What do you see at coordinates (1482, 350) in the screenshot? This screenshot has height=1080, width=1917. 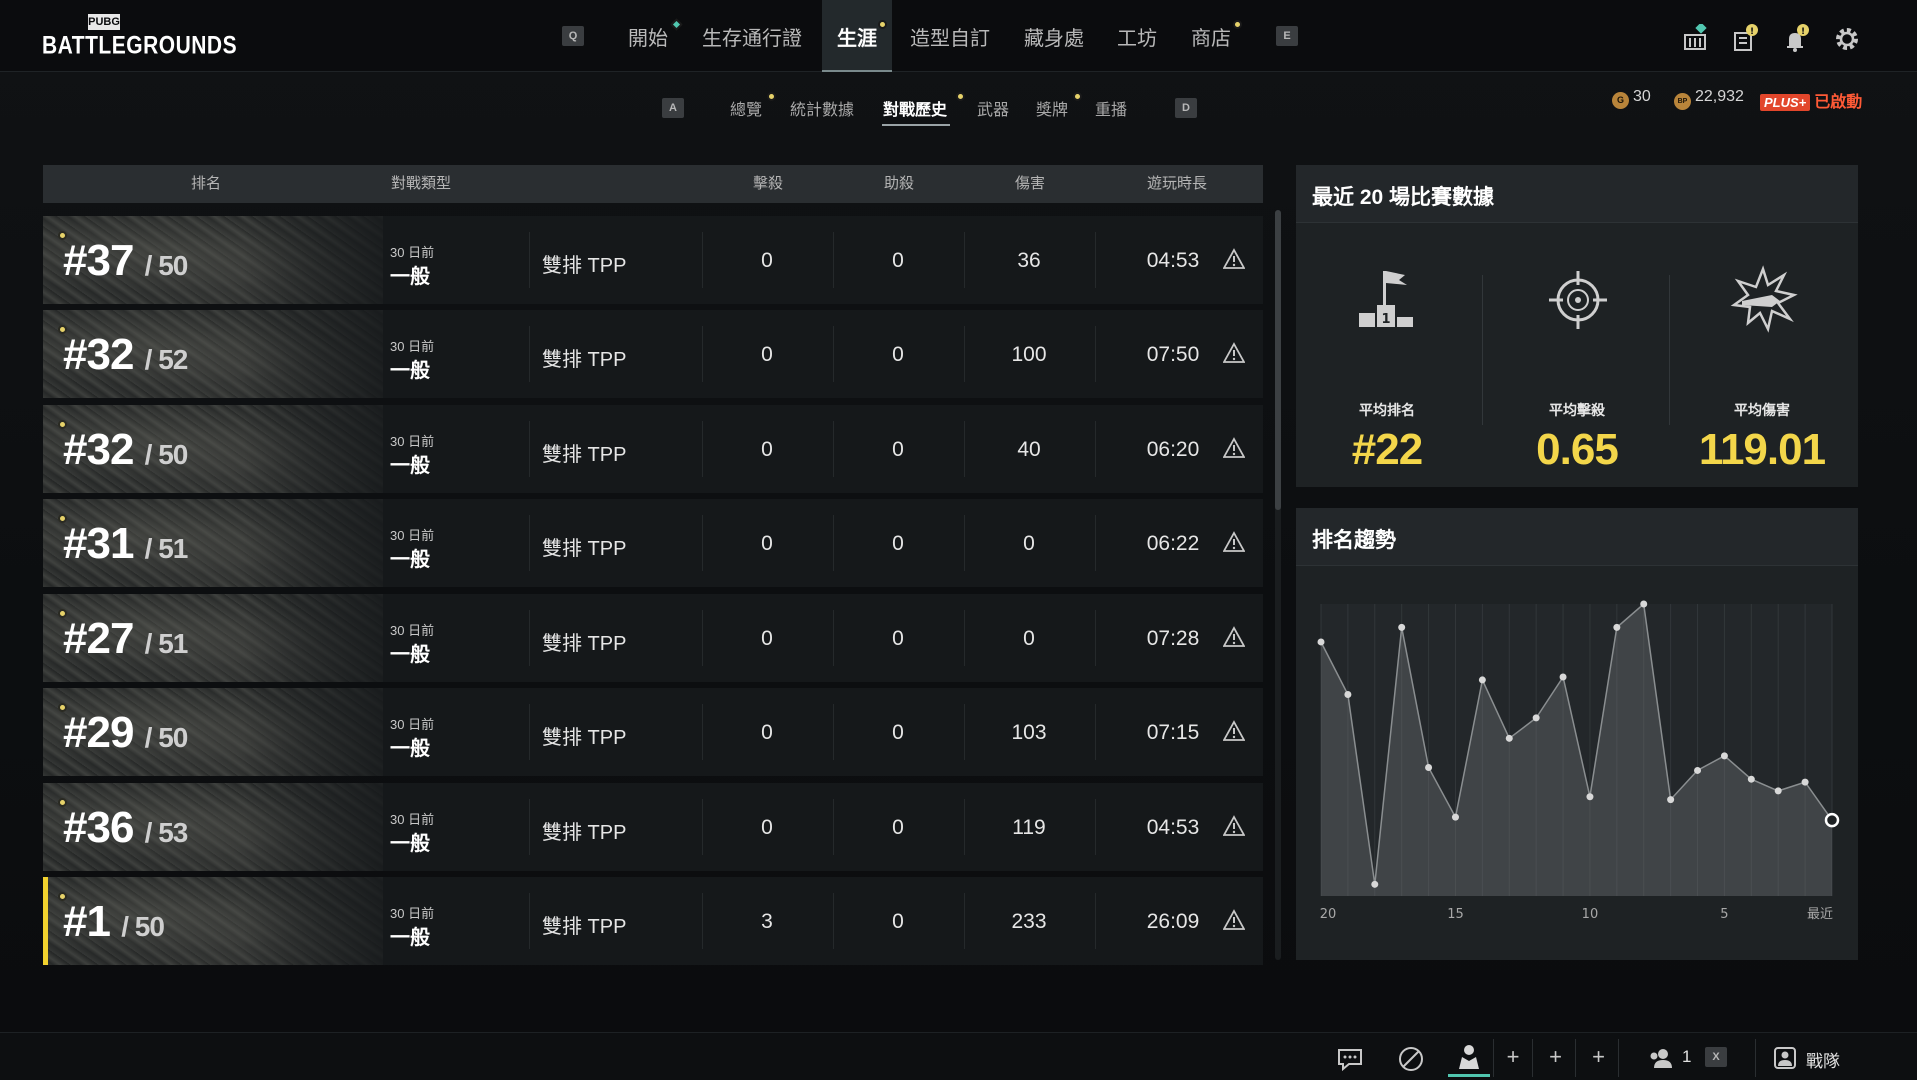 I see `stat-divider` at bounding box center [1482, 350].